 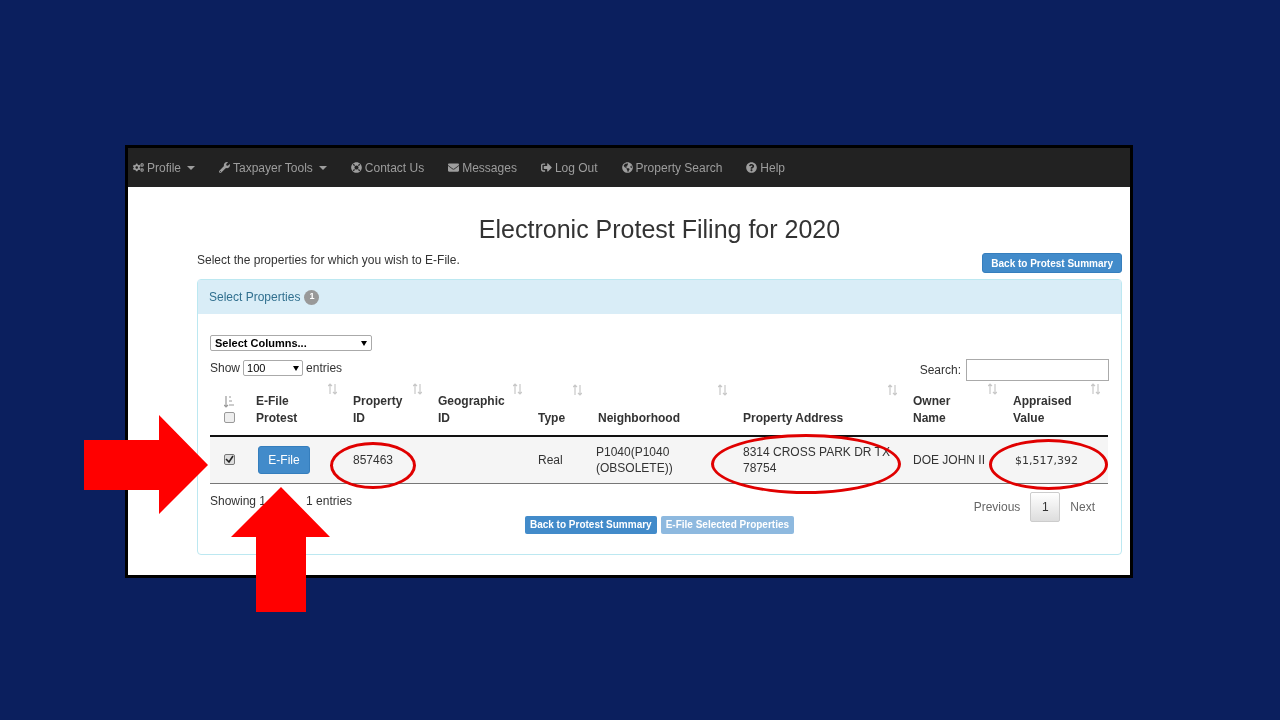 What do you see at coordinates (482, 167) in the screenshot?
I see `nav-item: Messages` at bounding box center [482, 167].